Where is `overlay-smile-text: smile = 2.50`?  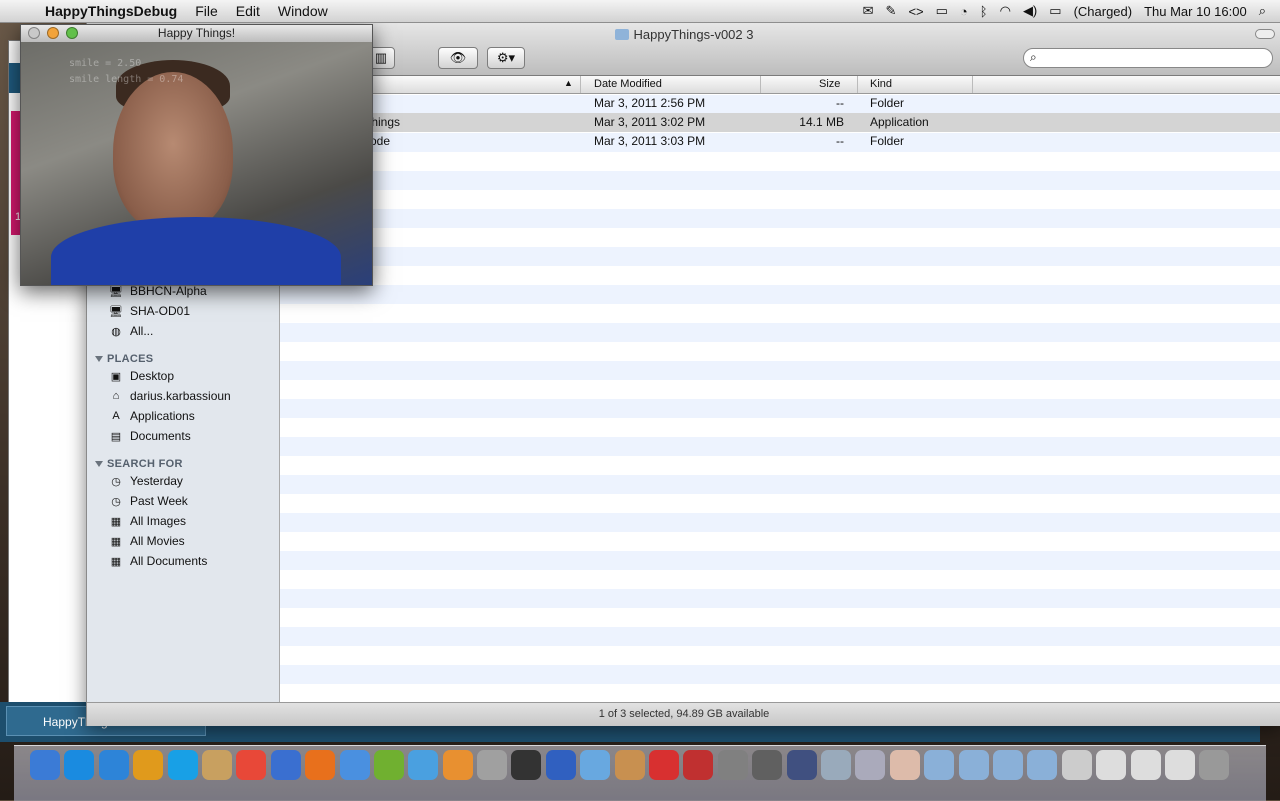
overlay-smile-text: smile = 2.50 is located at coordinates (105, 63).